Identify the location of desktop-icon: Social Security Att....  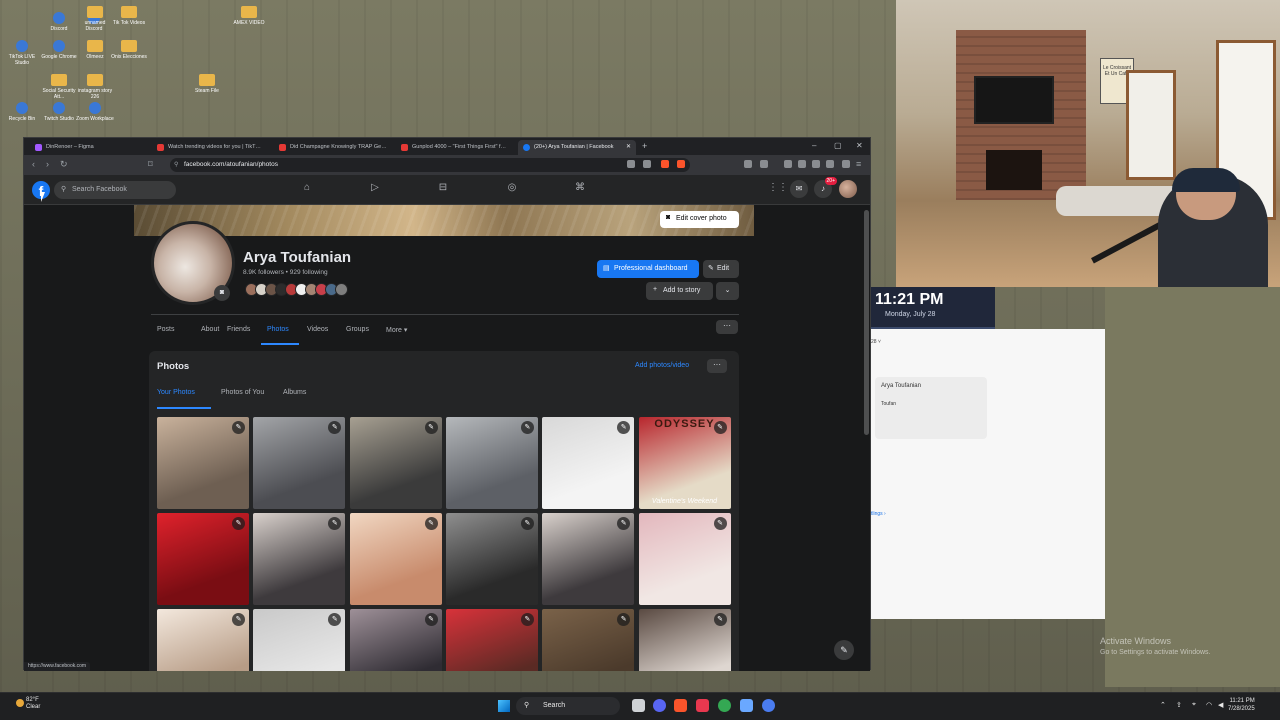
(59, 87).